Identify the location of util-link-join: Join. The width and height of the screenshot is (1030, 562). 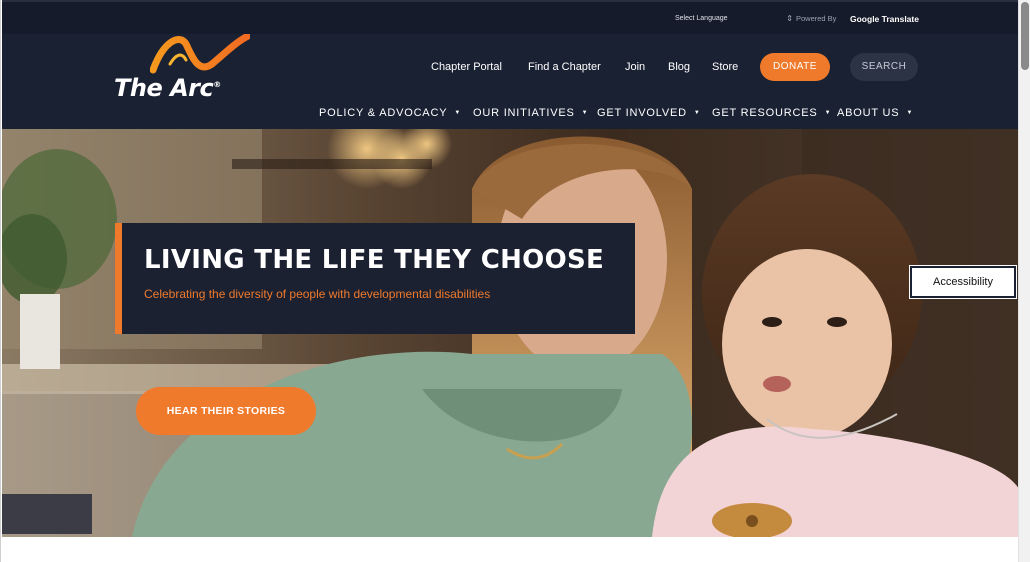
(635, 67).